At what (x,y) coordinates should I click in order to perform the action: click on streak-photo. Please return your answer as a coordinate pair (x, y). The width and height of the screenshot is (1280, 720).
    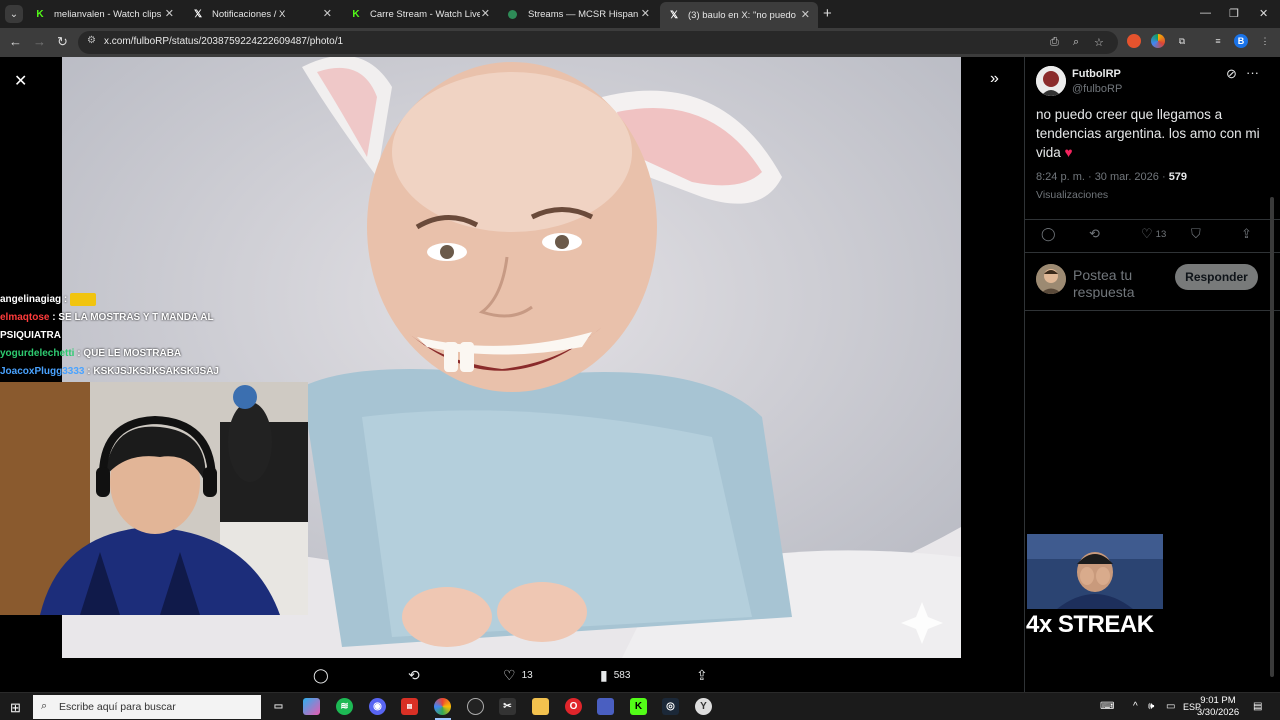
    Looking at the image, I should click on (1095, 571).